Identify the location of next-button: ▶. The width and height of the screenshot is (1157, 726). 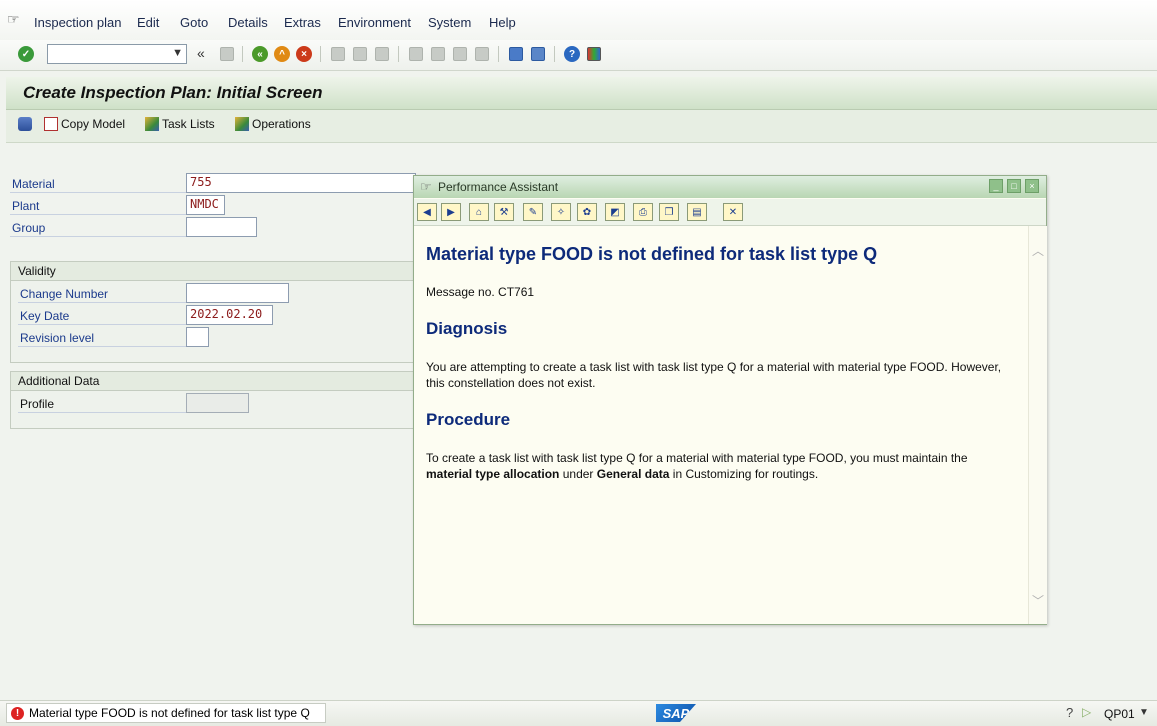
(451, 212).